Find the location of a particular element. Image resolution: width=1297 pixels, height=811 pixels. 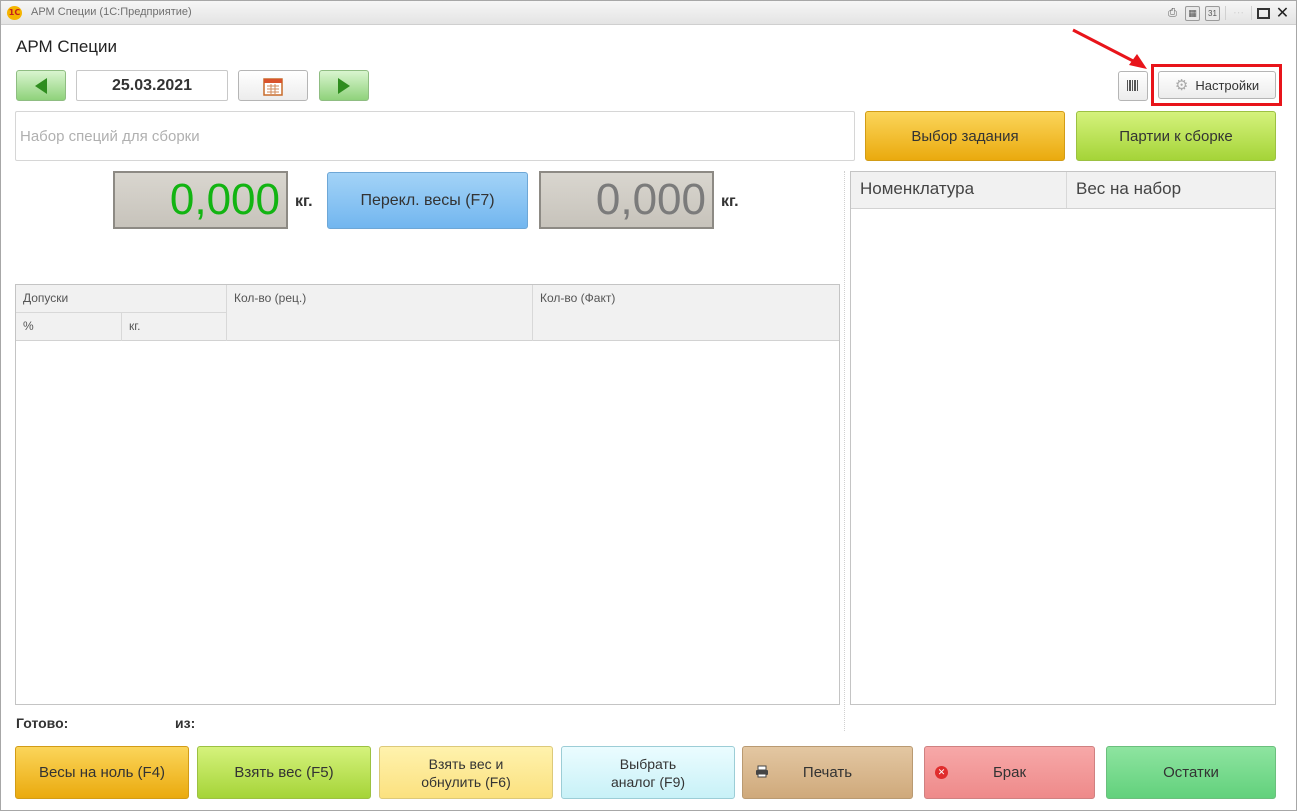

print-label: Печать is located at coordinates (827, 772).